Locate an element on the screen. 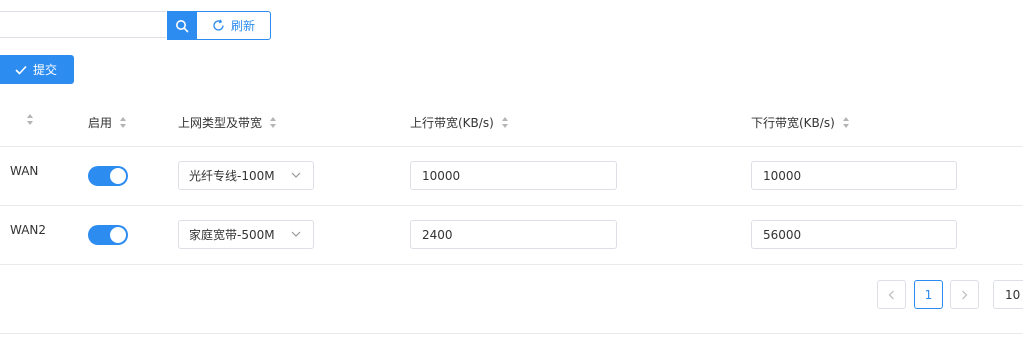 This screenshot has width=1023, height=347. download-bandwidth-input: 10000 is located at coordinates (854, 175).